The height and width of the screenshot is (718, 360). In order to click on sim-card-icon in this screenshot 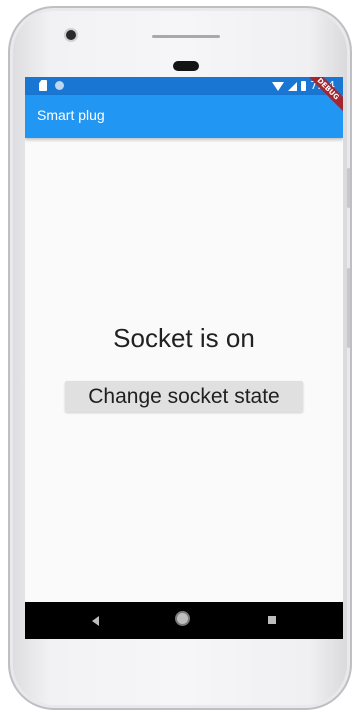, I will do `click(43, 85)`.